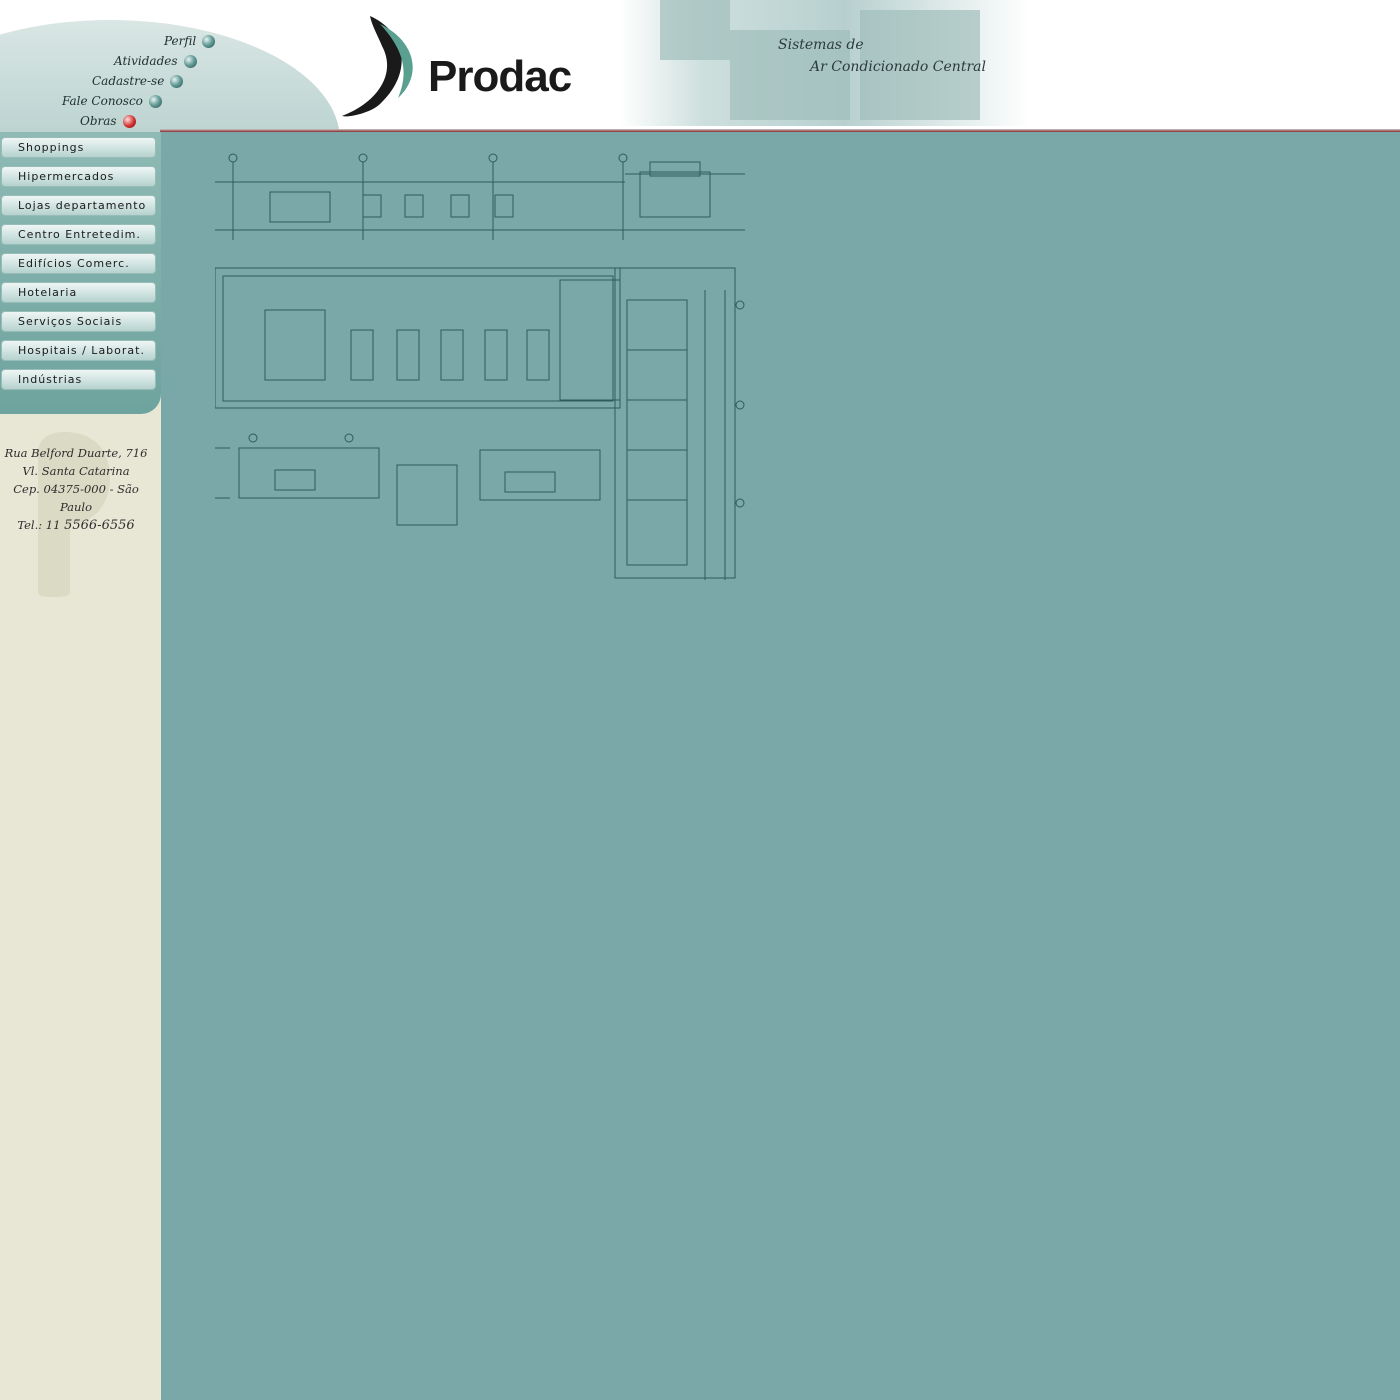 The image size is (1400, 1400). Describe the element at coordinates (480, 196) in the screenshot. I see `elevation-view` at that location.